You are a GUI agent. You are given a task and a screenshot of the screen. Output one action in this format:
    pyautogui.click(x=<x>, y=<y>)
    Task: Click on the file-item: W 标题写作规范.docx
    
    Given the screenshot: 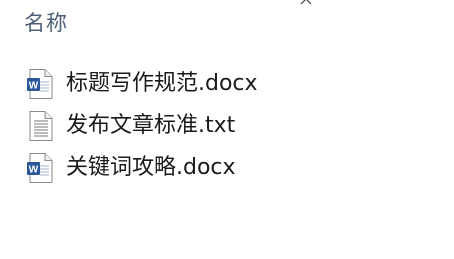 What is the action you would take?
    pyautogui.click(x=142, y=84)
    